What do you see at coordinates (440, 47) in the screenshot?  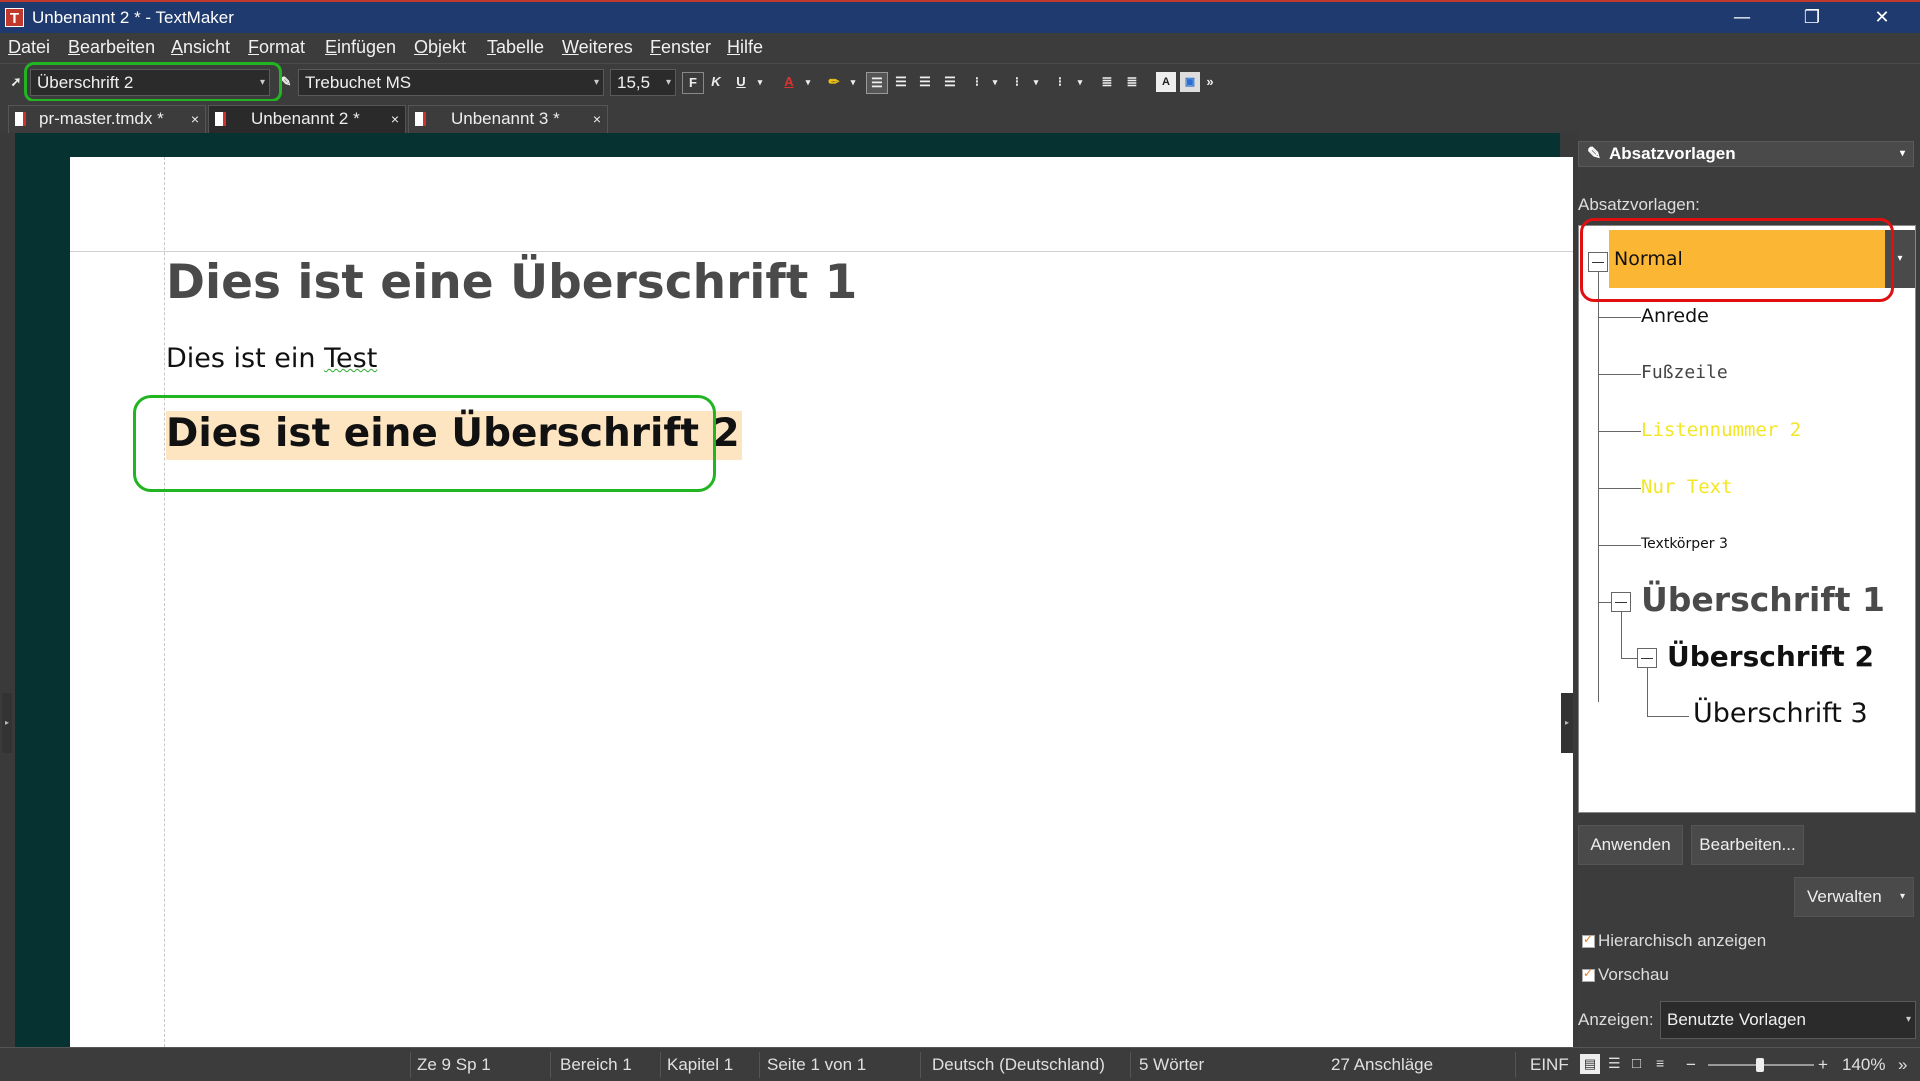 I see `menu-objekt: Objekt` at bounding box center [440, 47].